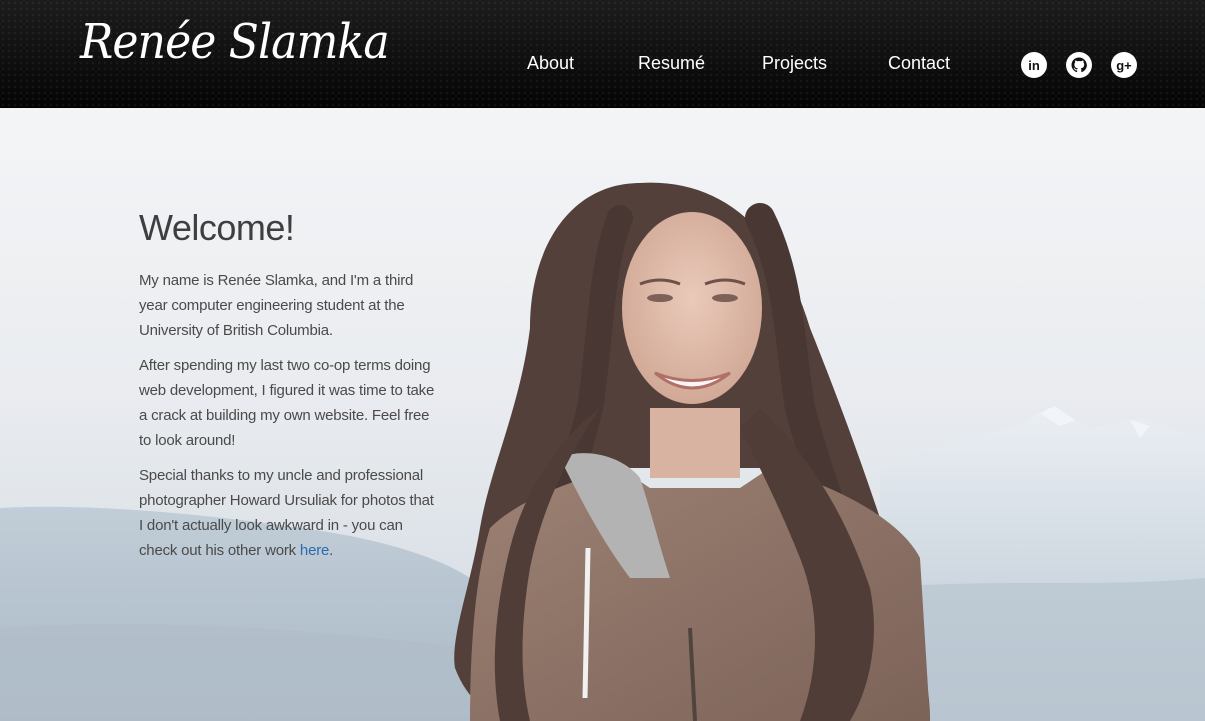 The height and width of the screenshot is (721, 1205). What do you see at coordinates (331, 550) in the screenshot?
I see `intro-paragraph-3-end: .` at bounding box center [331, 550].